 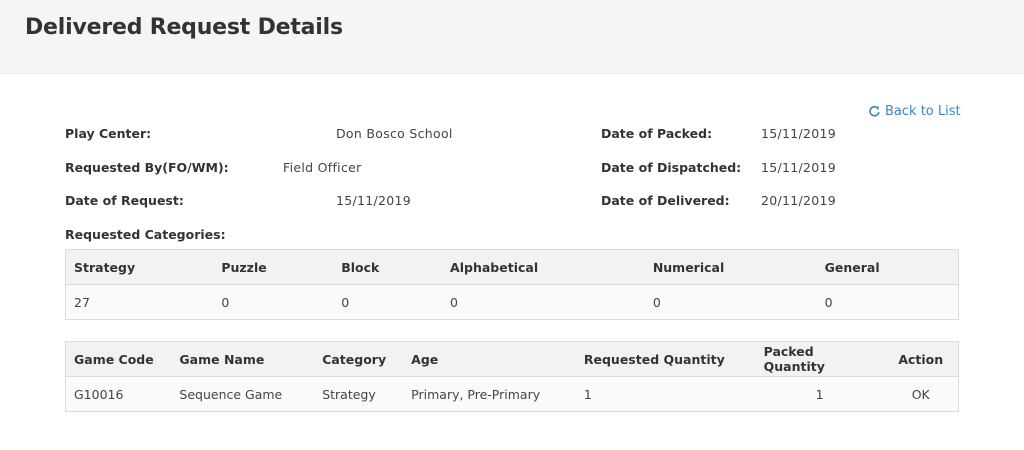 I want to click on cell-numerical: 0, so click(x=730, y=302).